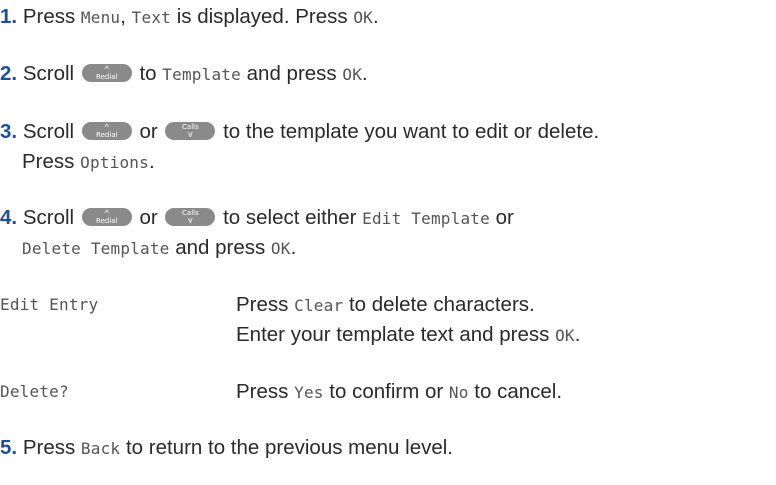 This screenshot has width=776, height=485. I want to click on lcd-delete-template: Delete Template, so click(96, 248).